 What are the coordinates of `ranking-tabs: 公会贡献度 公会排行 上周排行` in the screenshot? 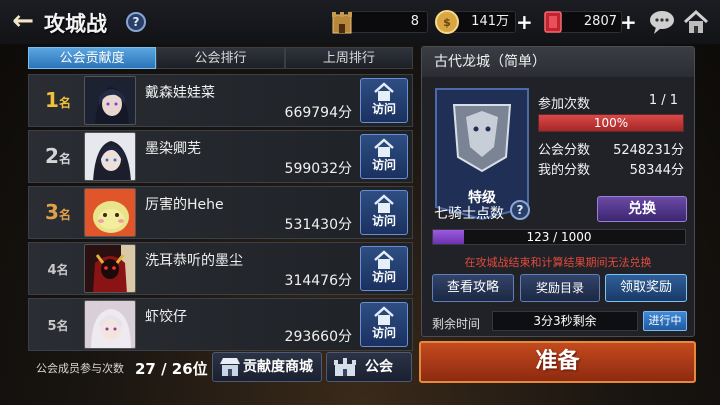 It's located at (220, 58).